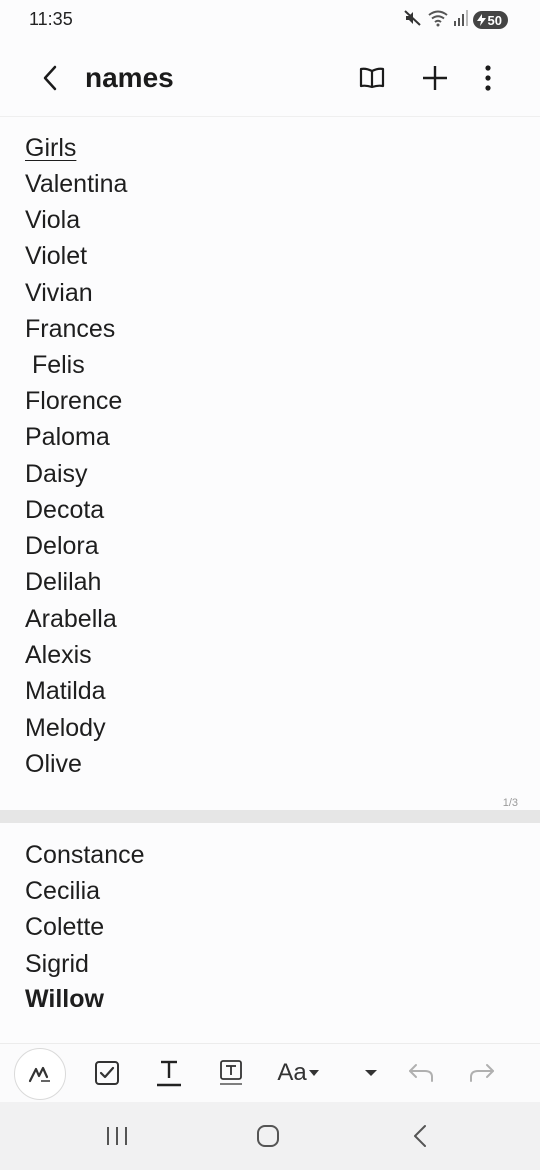  What do you see at coordinates (129, 78) in the screenshot?
I see `note-title: names` at bounding box center [129, 78].